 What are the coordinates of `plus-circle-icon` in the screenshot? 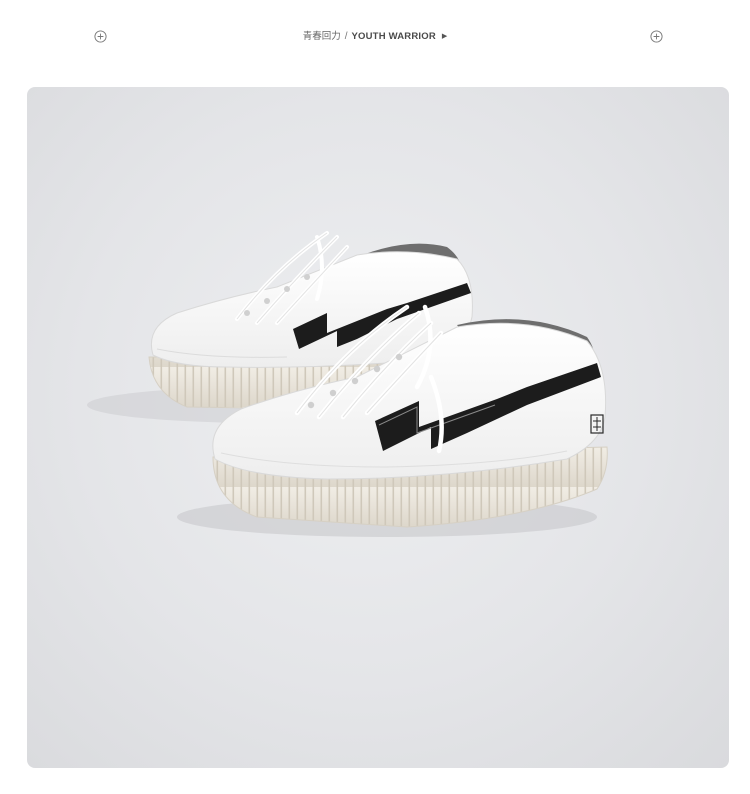 It's located at (656, 36).